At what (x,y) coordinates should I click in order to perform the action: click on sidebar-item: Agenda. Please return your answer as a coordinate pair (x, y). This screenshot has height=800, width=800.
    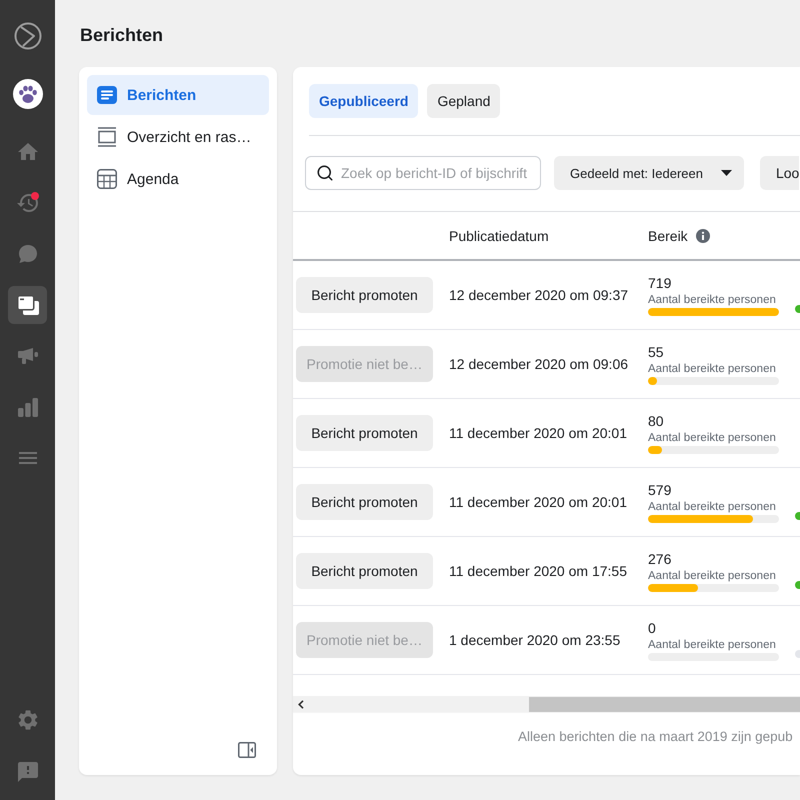
    Looking at the image, I should click on (178, 179).